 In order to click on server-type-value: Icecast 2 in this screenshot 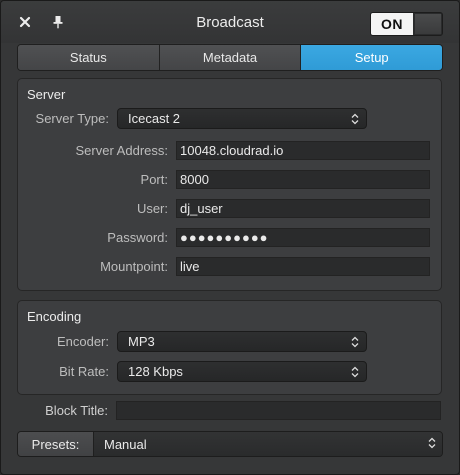, I will do `click(154, 118)`.